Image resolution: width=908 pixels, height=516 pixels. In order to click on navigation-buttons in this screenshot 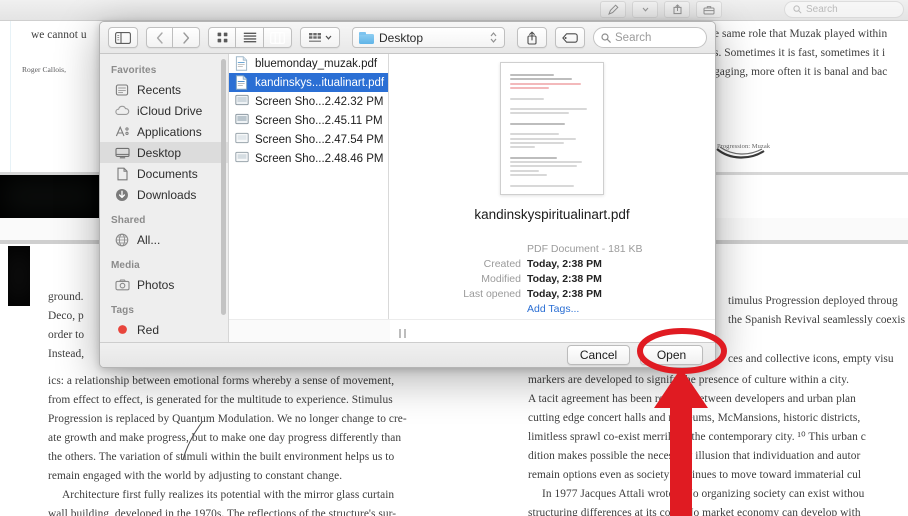, I will do `click(173, 37)`.